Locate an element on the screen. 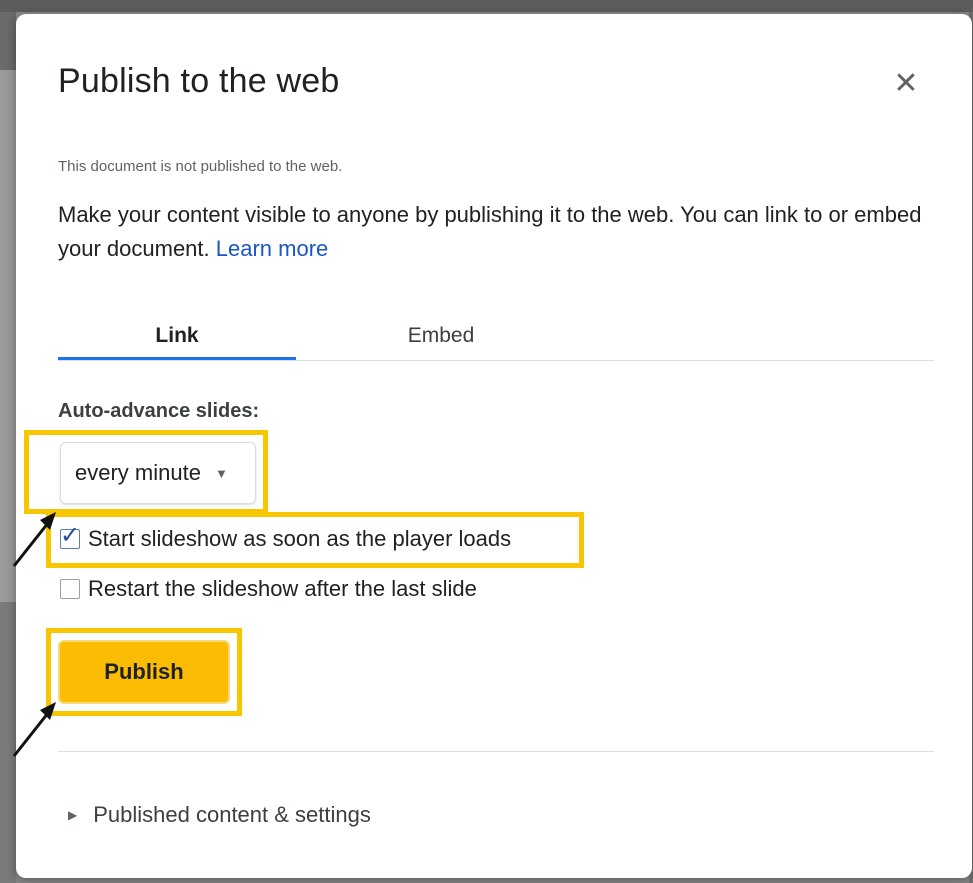 The width and height of the screenshot is (973, 883). restart-slideshow-checkbox is located at coordinates (70, 589).